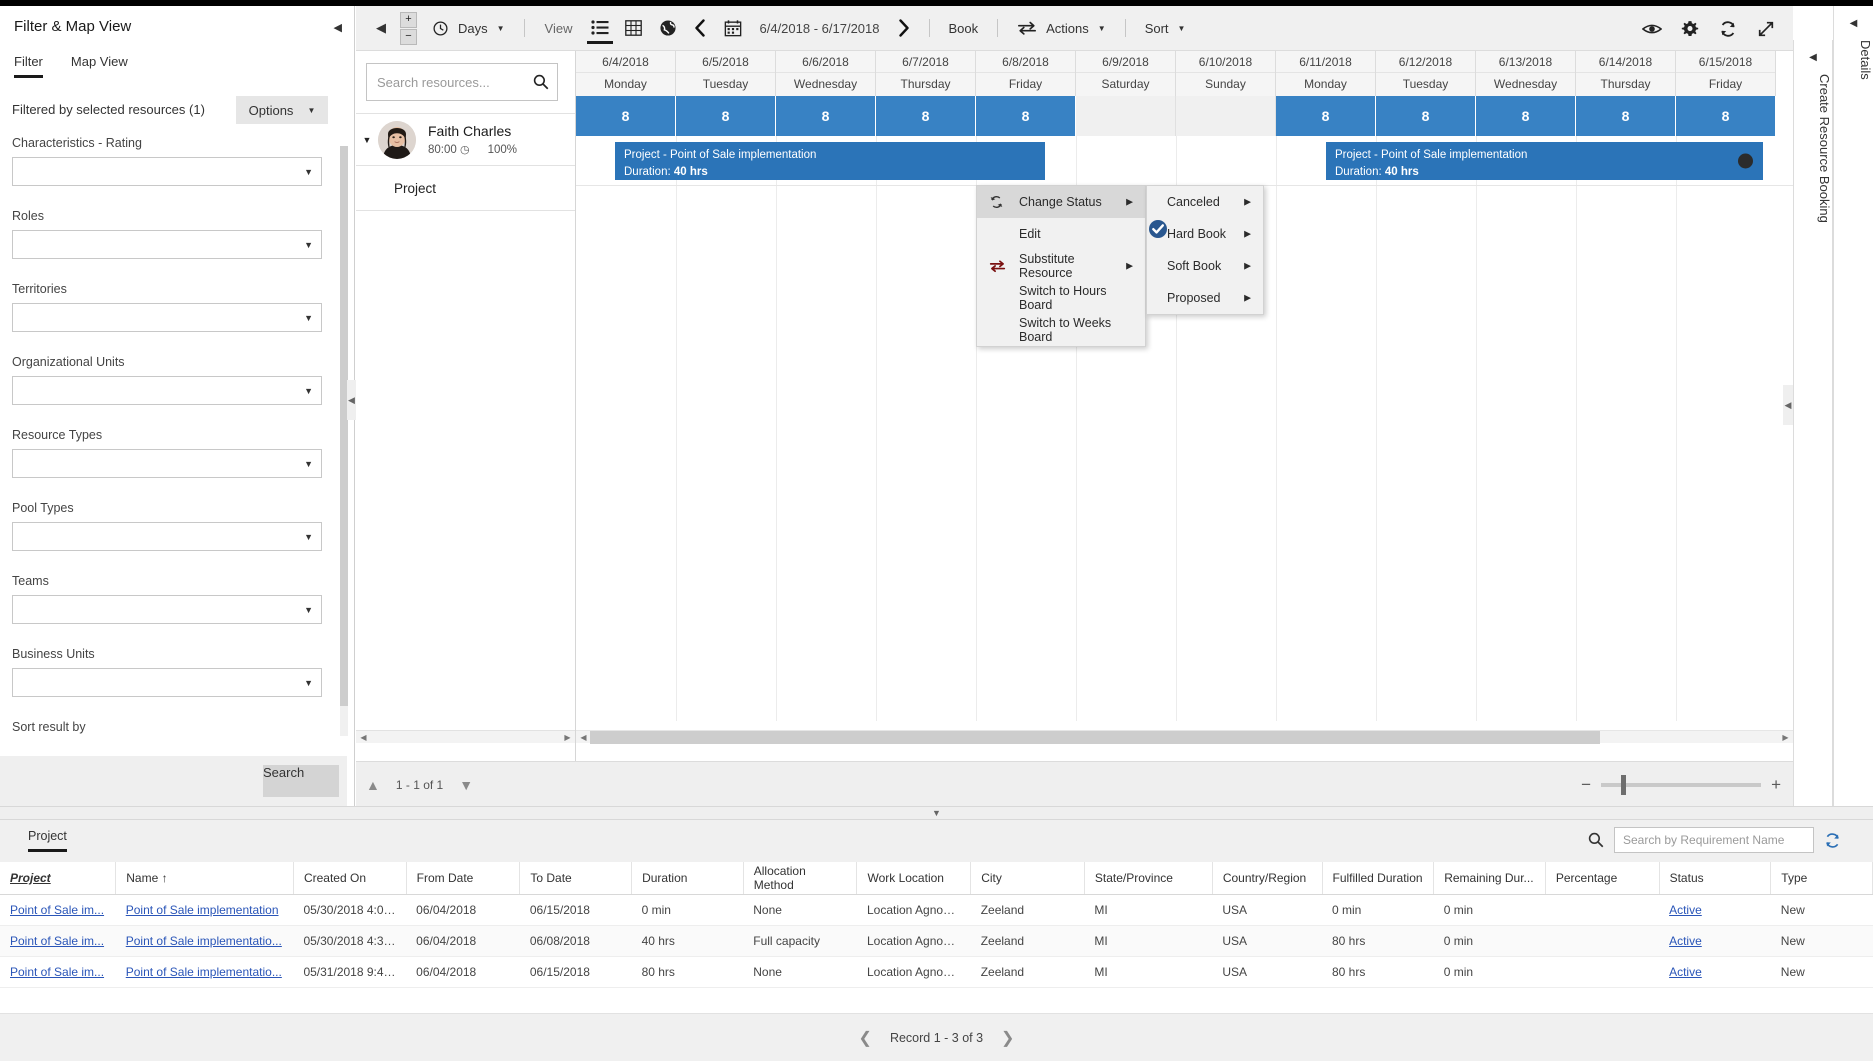 This screenshot has height=1061, width=1873. Describe the element at coordinates (462, 82) in the screenshot. I see `search-resources-input` at that location.